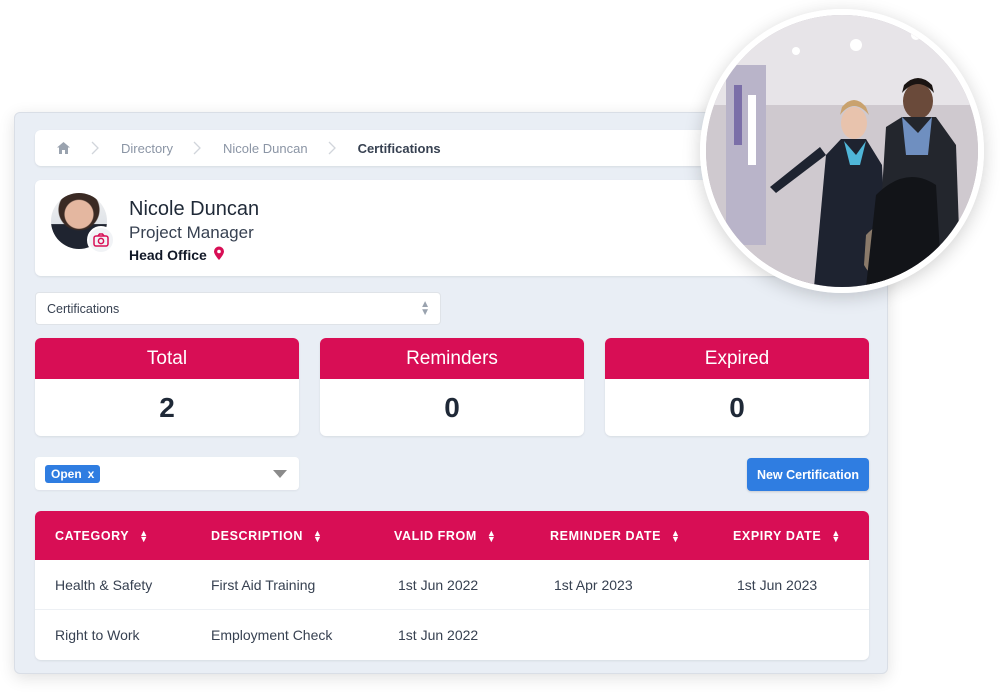 Image resolution: width=1000 pixels, height=700 pixels. I want to click on column-header-expiry-date: EXPIRY DATE ▲ ▼, so click(787, 535).